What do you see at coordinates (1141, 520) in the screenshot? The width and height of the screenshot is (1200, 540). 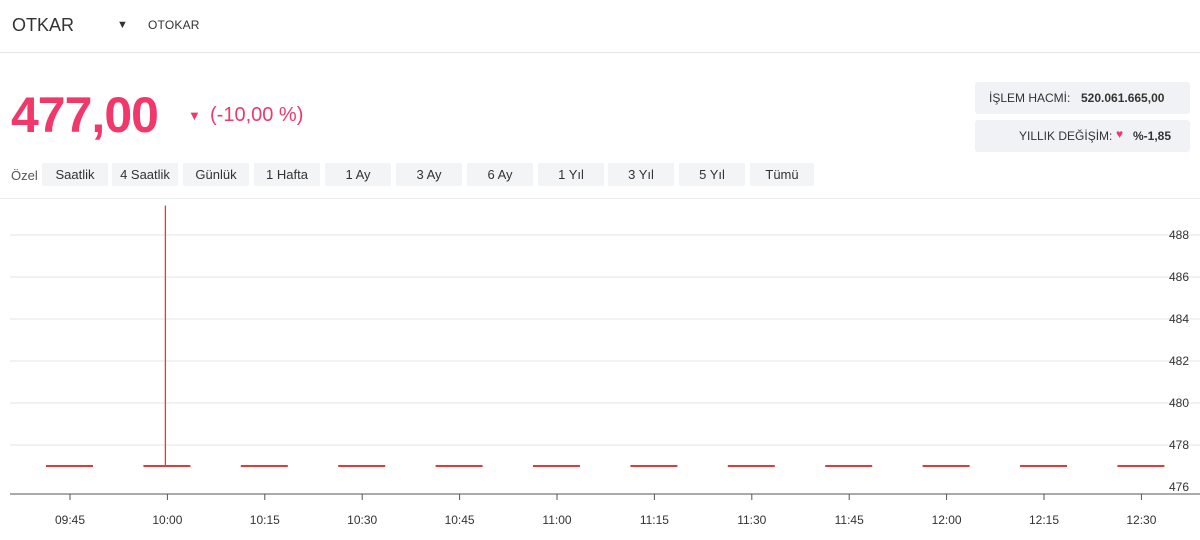 I see `x-tick-label: 12:30` at bounding box center [1141, 520].